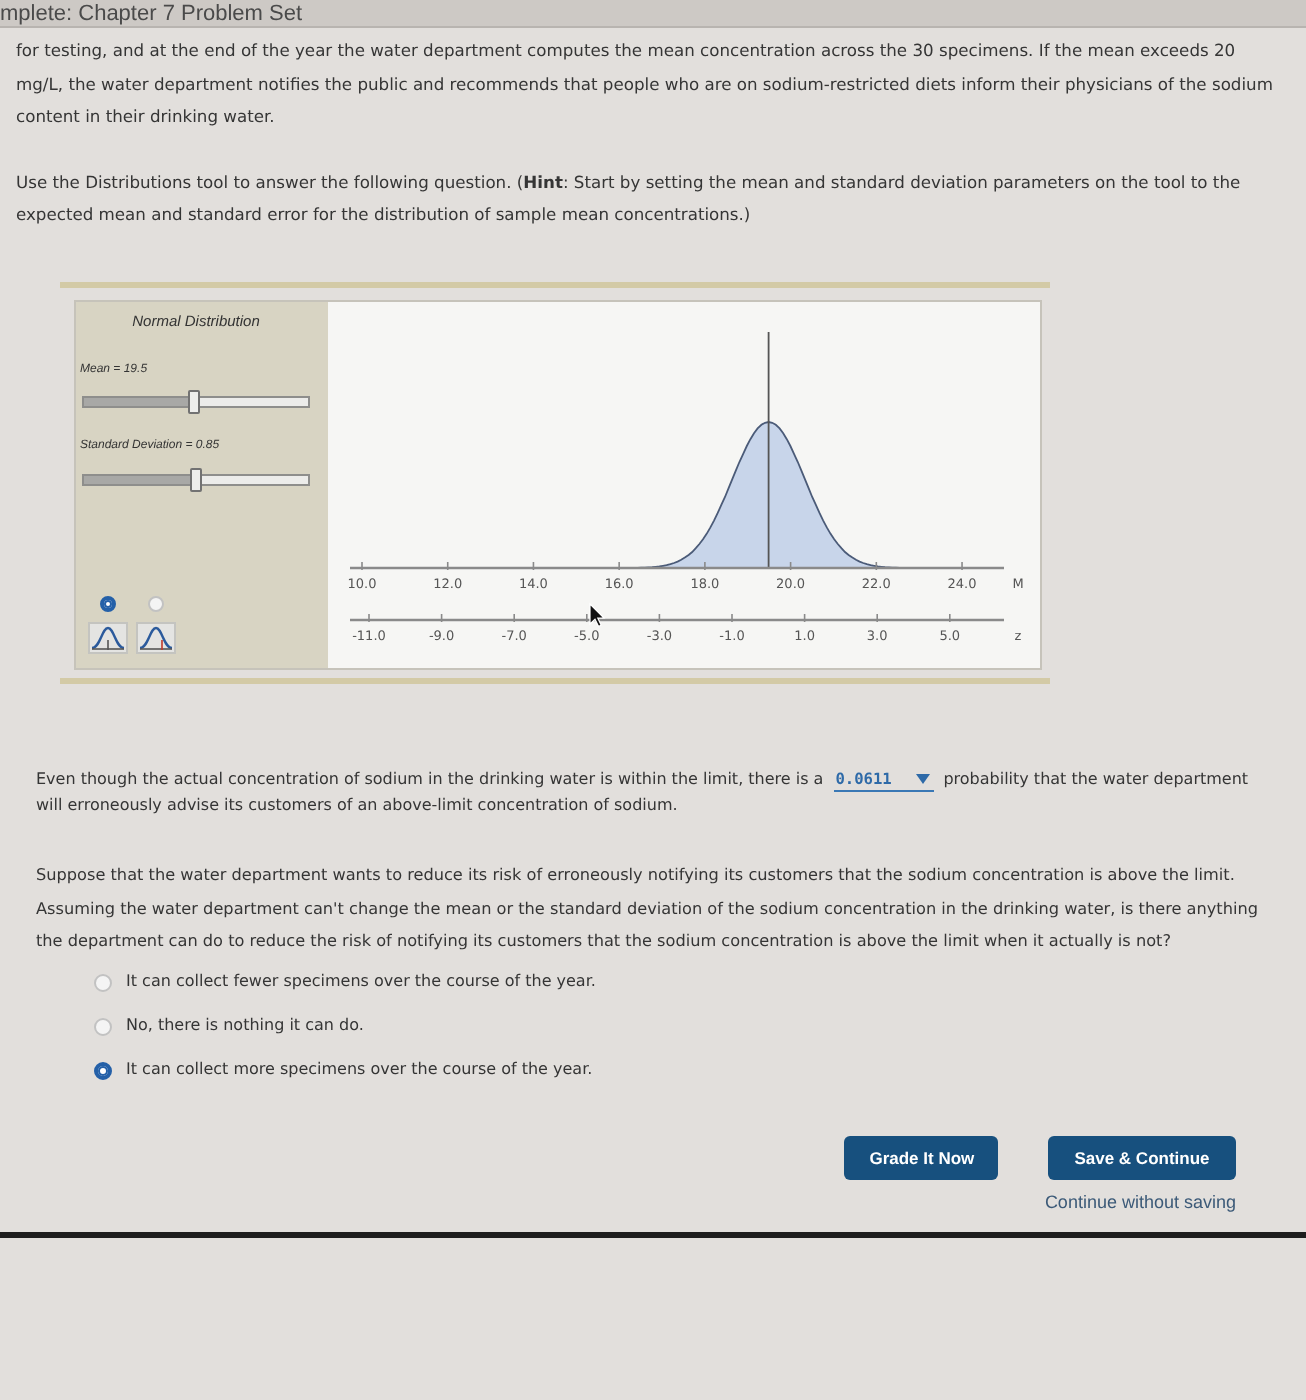  I want to click on sentence-text: Even though the actual concentration of sodium in the drinking water is within the limit, there is a, so click(430, 780).